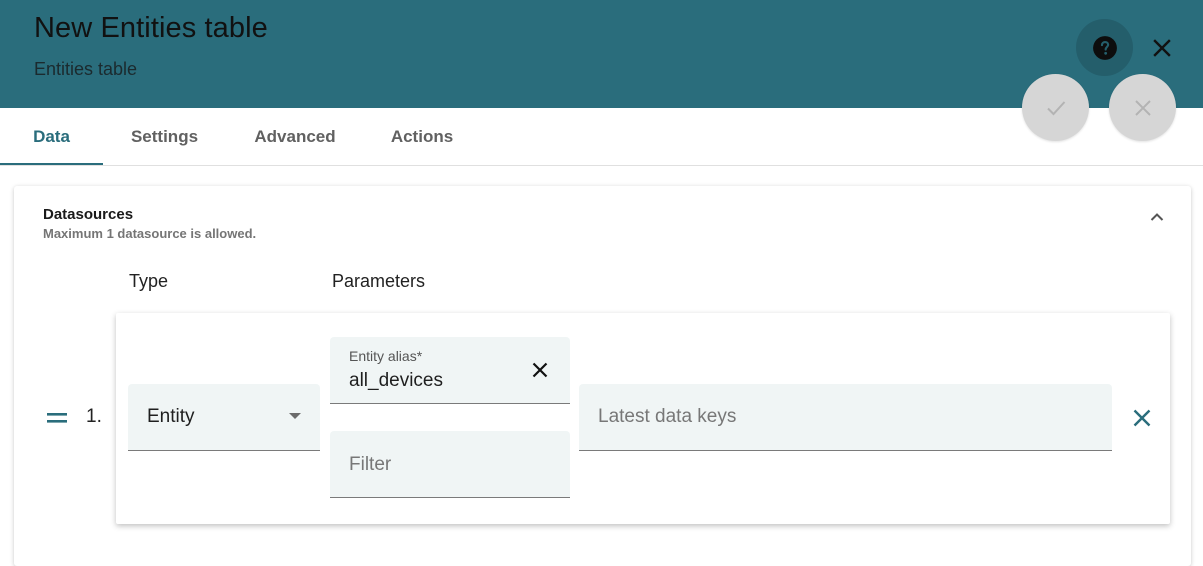  I want to click on latest-data-keys-field: Latest data keys, so click(845, 417).